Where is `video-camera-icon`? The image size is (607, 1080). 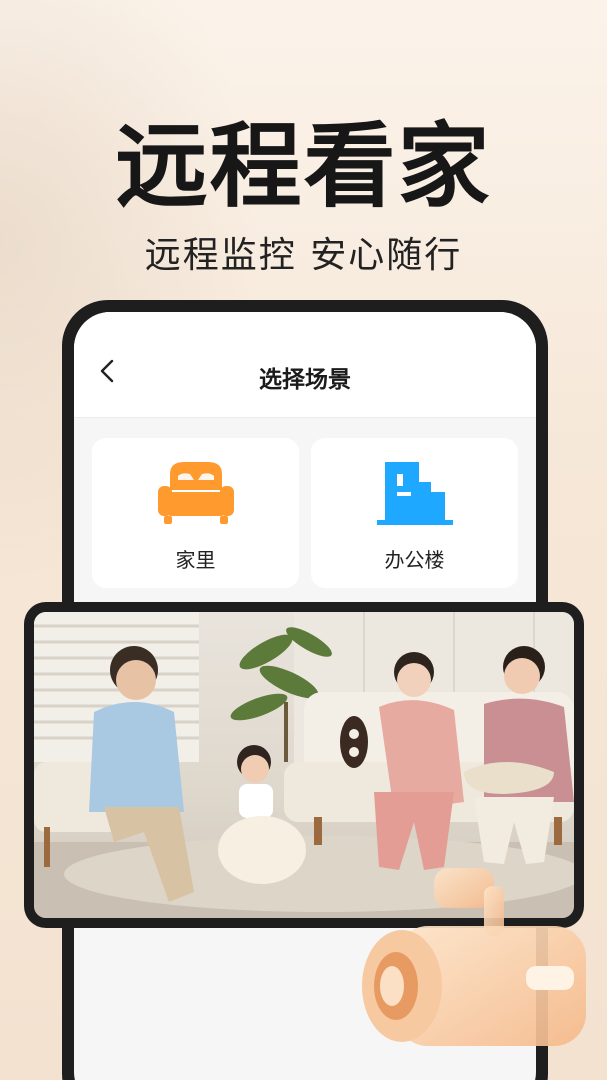 video-camera-icon is located at coordinates (474, 957).